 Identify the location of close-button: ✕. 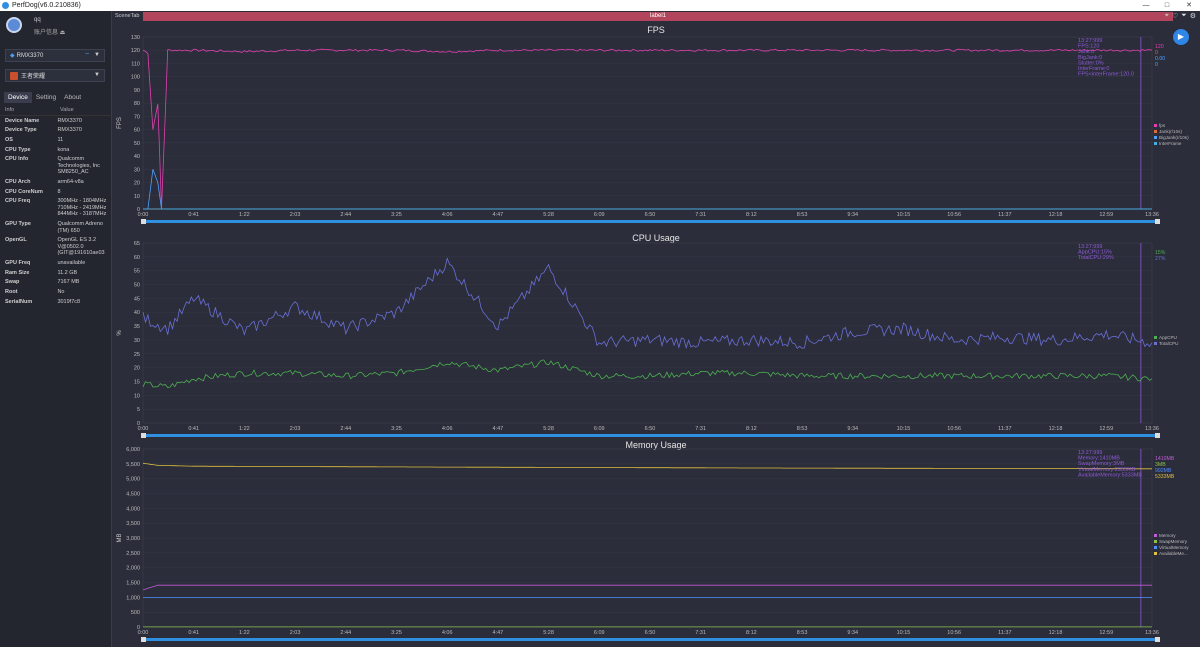
(1189, 5).